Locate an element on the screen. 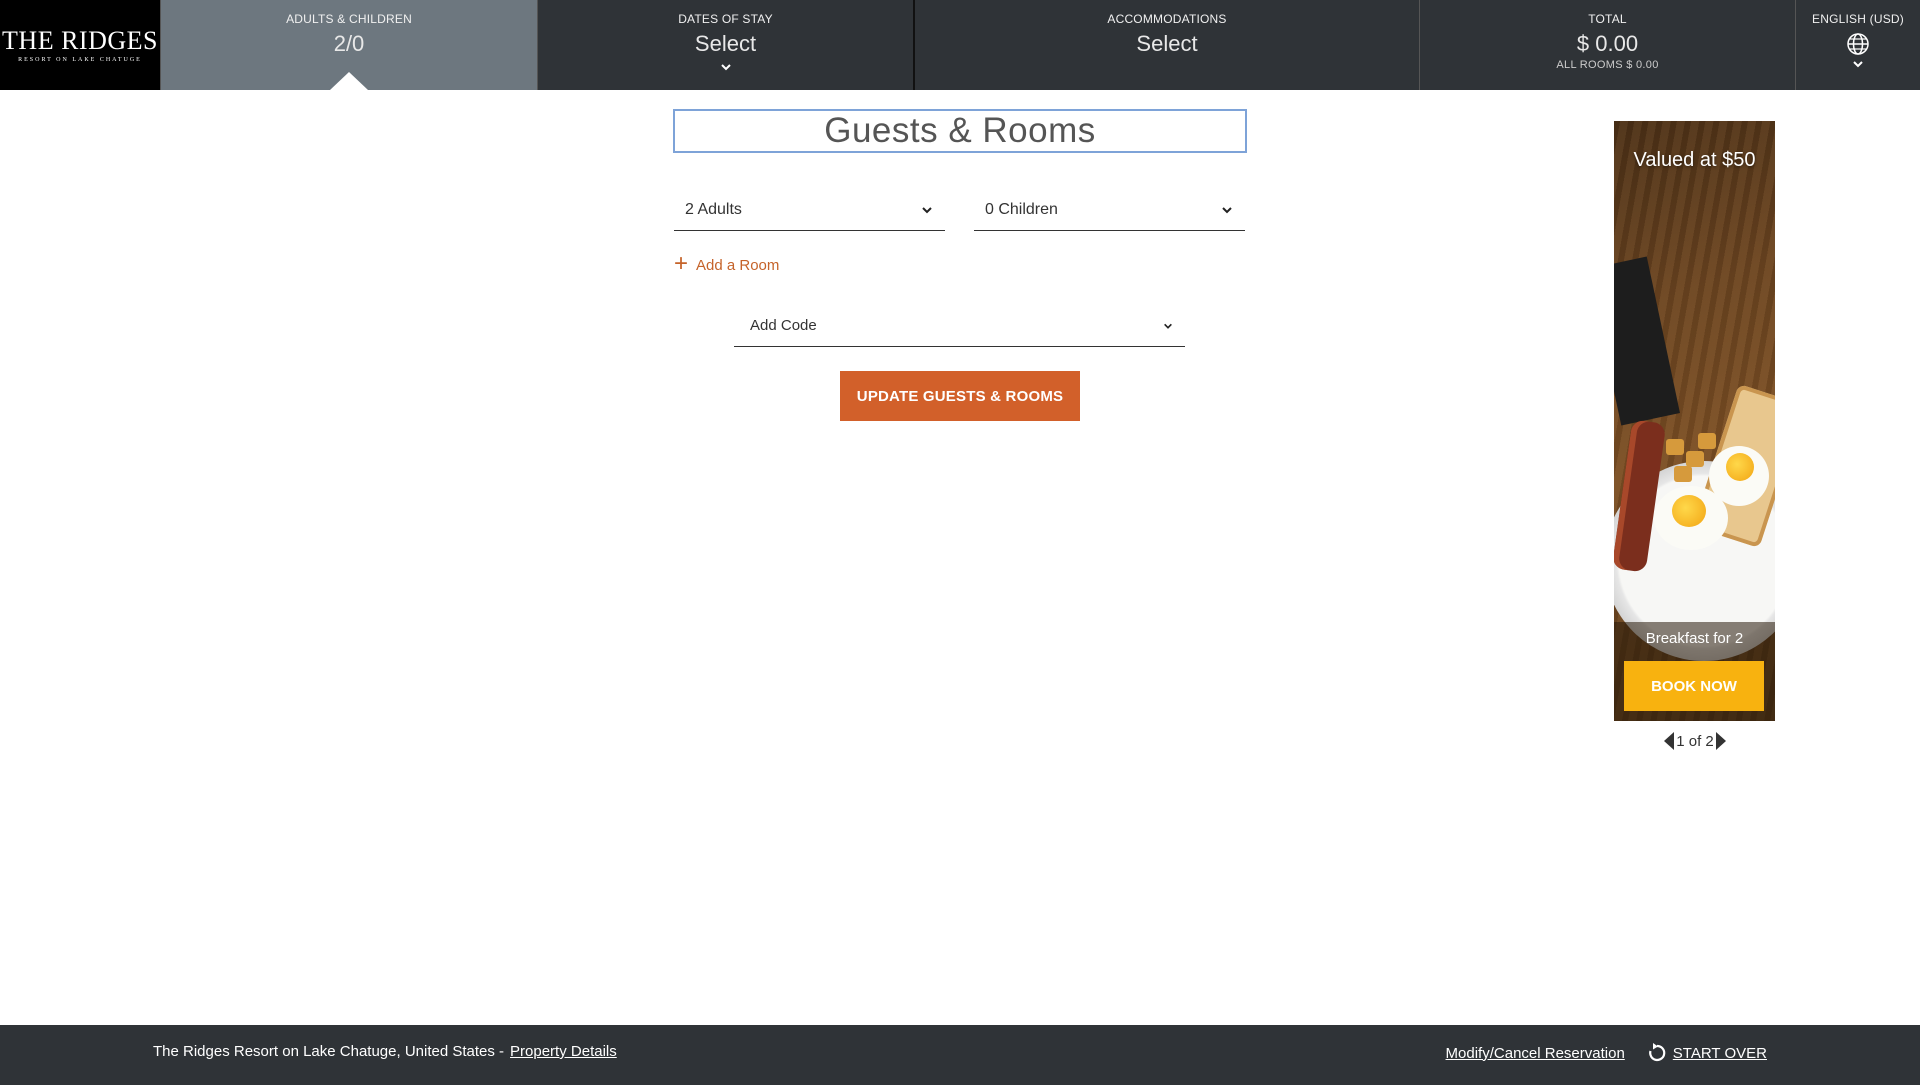 This screenshot has height=1085, width=1920. update-guests-rooms-button: UPDATE GUESTS & ROOMS is located at coordinates (960, 396).